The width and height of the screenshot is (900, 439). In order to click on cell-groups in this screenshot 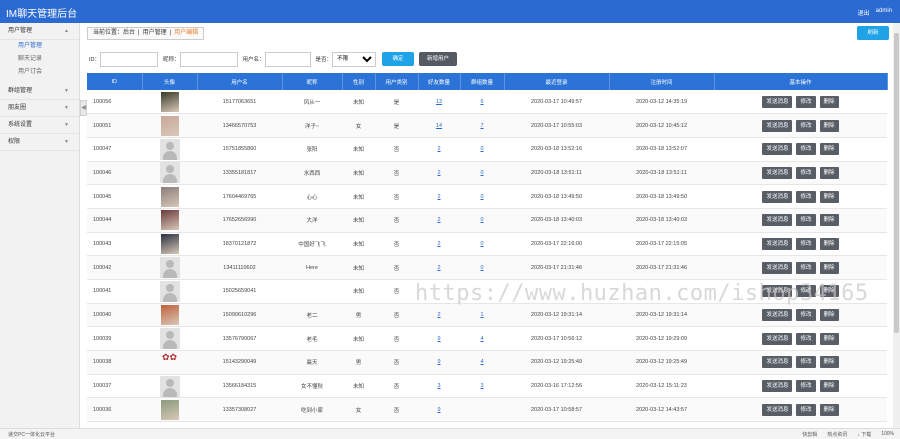, I will do `click(482, 410)`.